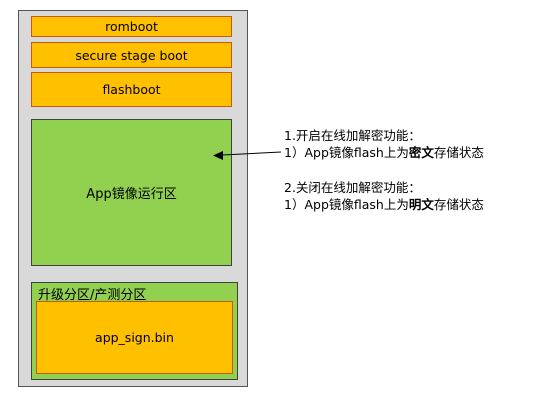 The height and width of the screenshot is (408, 538). What do you see at coordinates (346, 204) in the screenshot?
I see `note-2-detail-prefix: 1）App镜像flash上为` at bounding box center [346, 204].